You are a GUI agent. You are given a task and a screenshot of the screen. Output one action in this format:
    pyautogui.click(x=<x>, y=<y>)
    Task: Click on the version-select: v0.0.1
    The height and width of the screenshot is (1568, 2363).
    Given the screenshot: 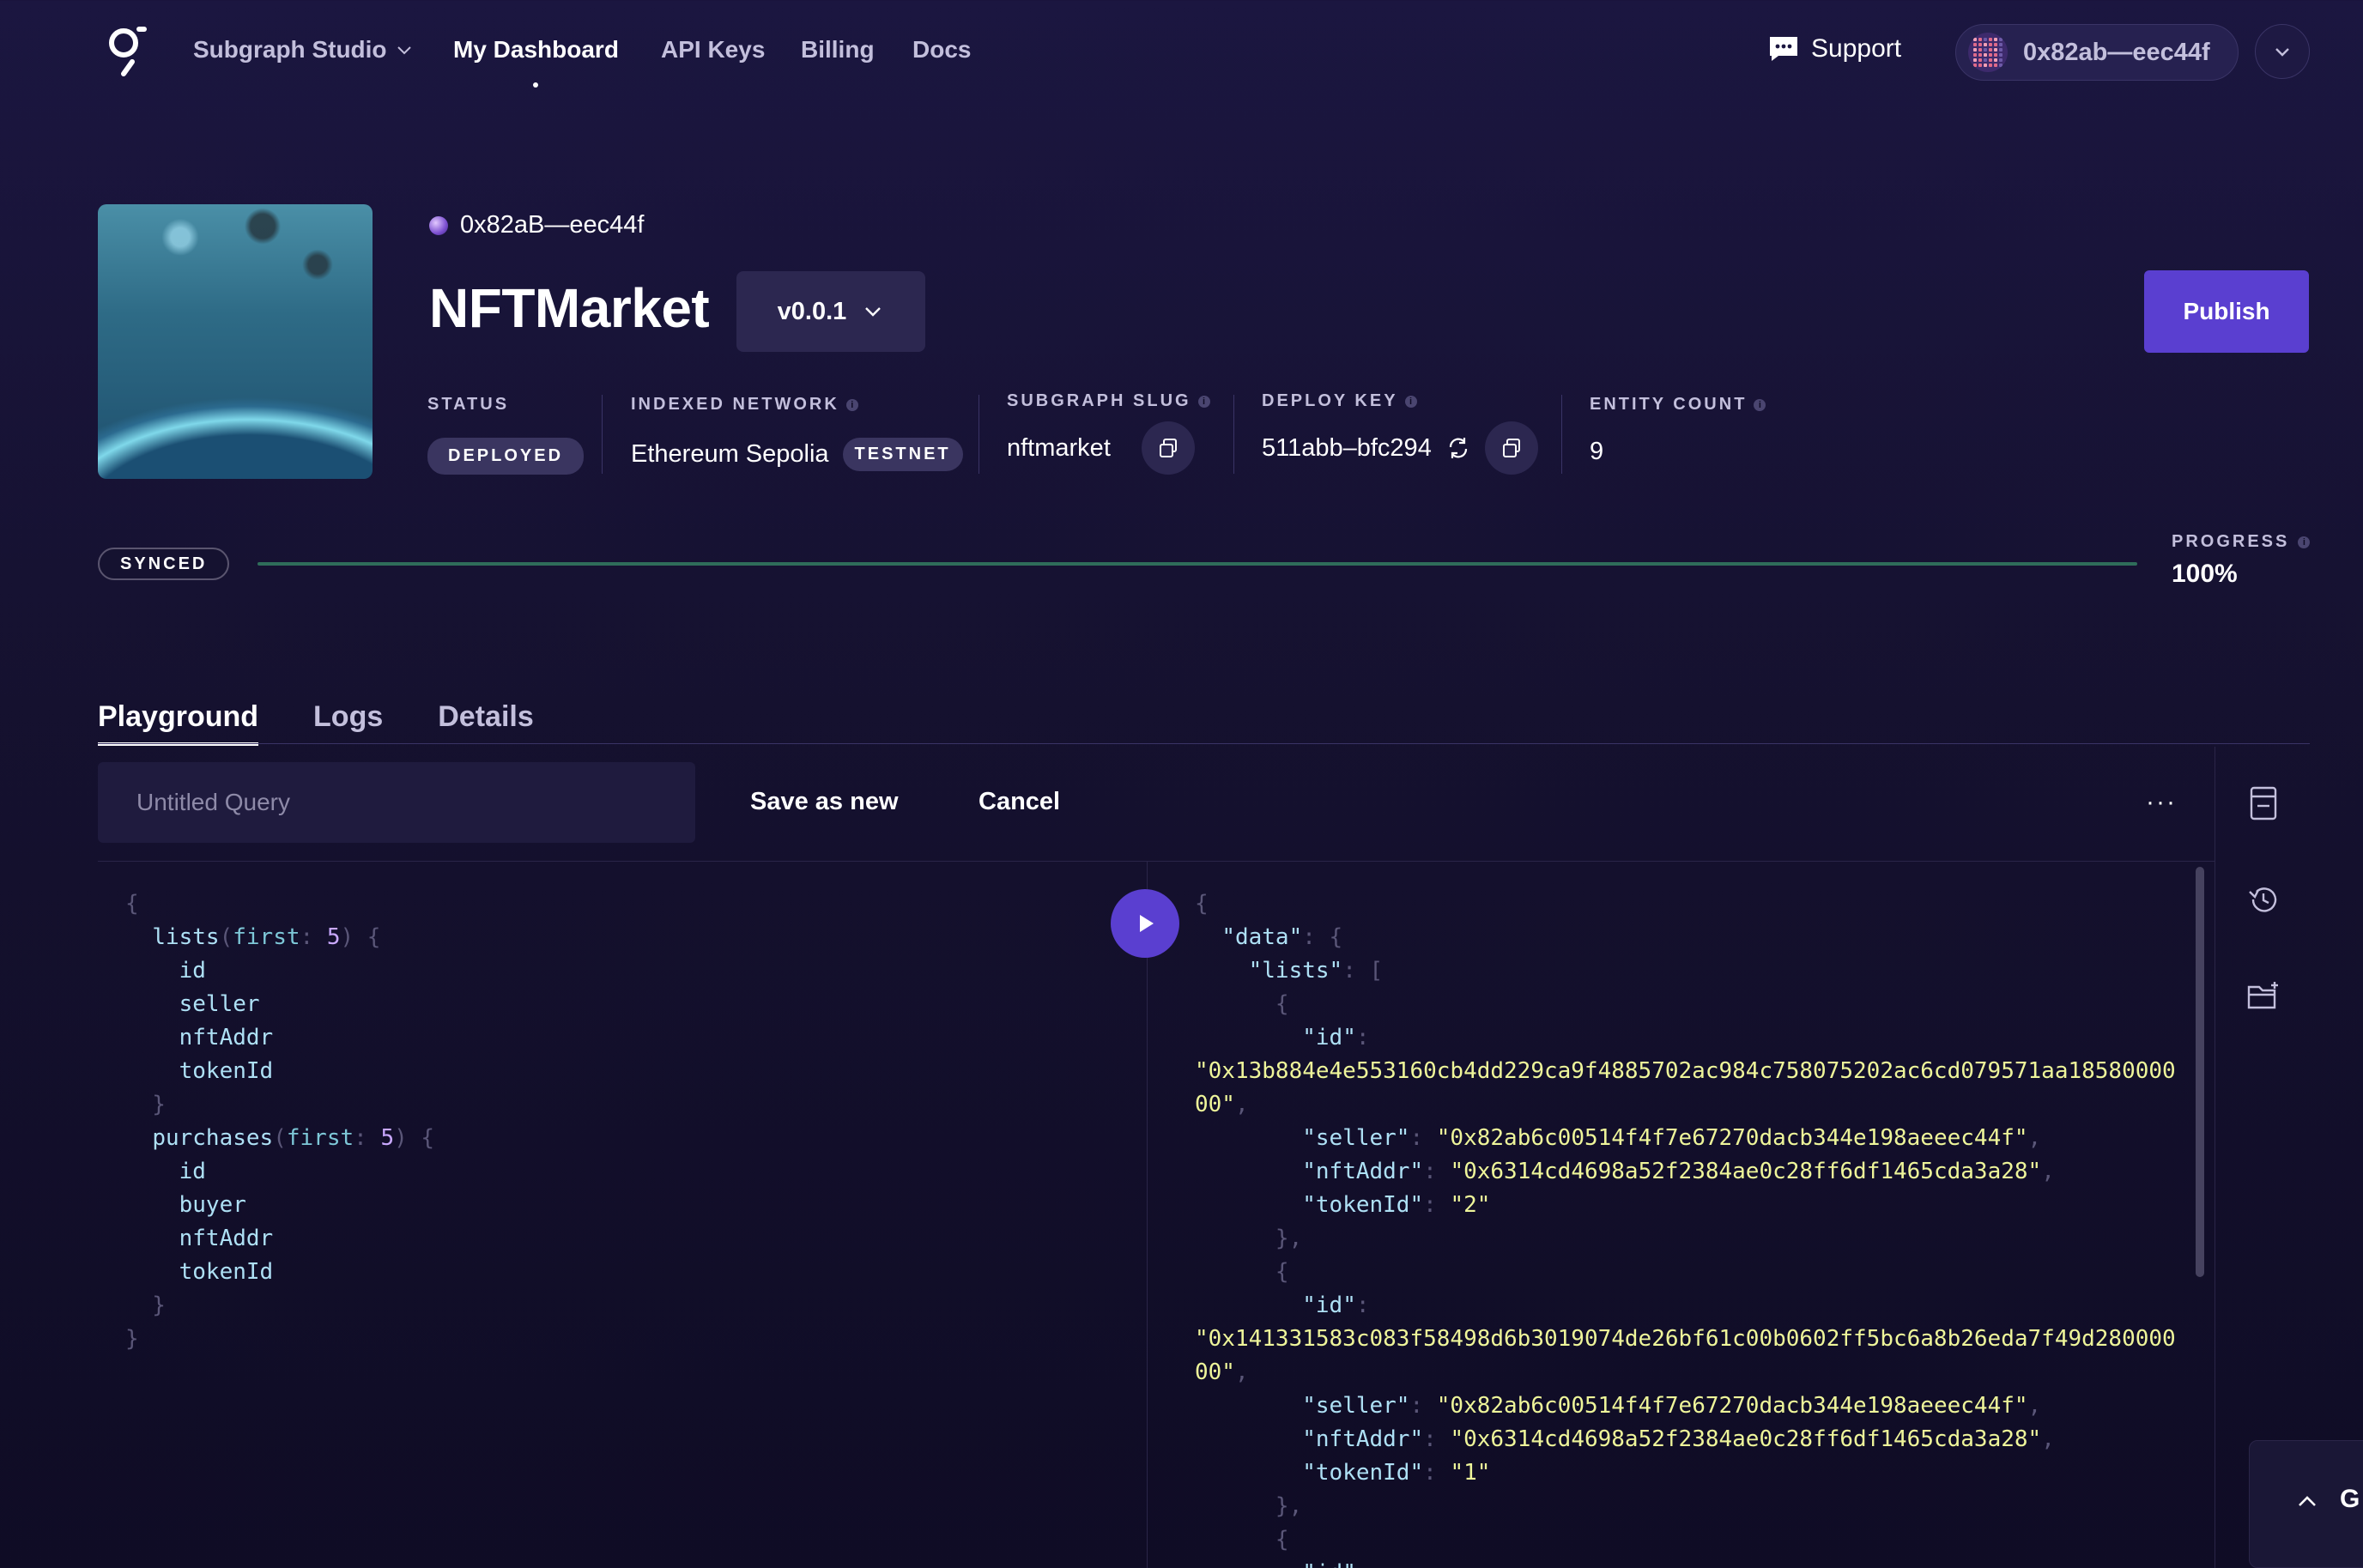 What is the action you would take?
    pyautogui.click(x=831, y=311)
    